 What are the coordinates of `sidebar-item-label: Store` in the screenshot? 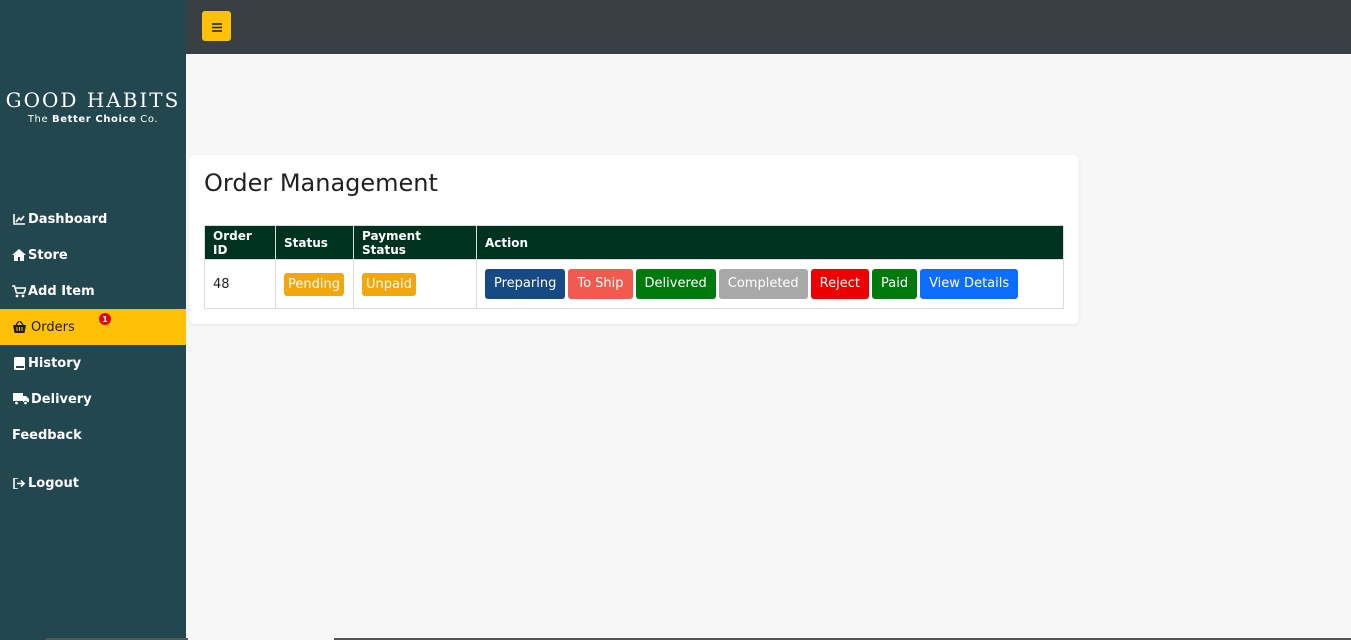 It's located at (48, 255).